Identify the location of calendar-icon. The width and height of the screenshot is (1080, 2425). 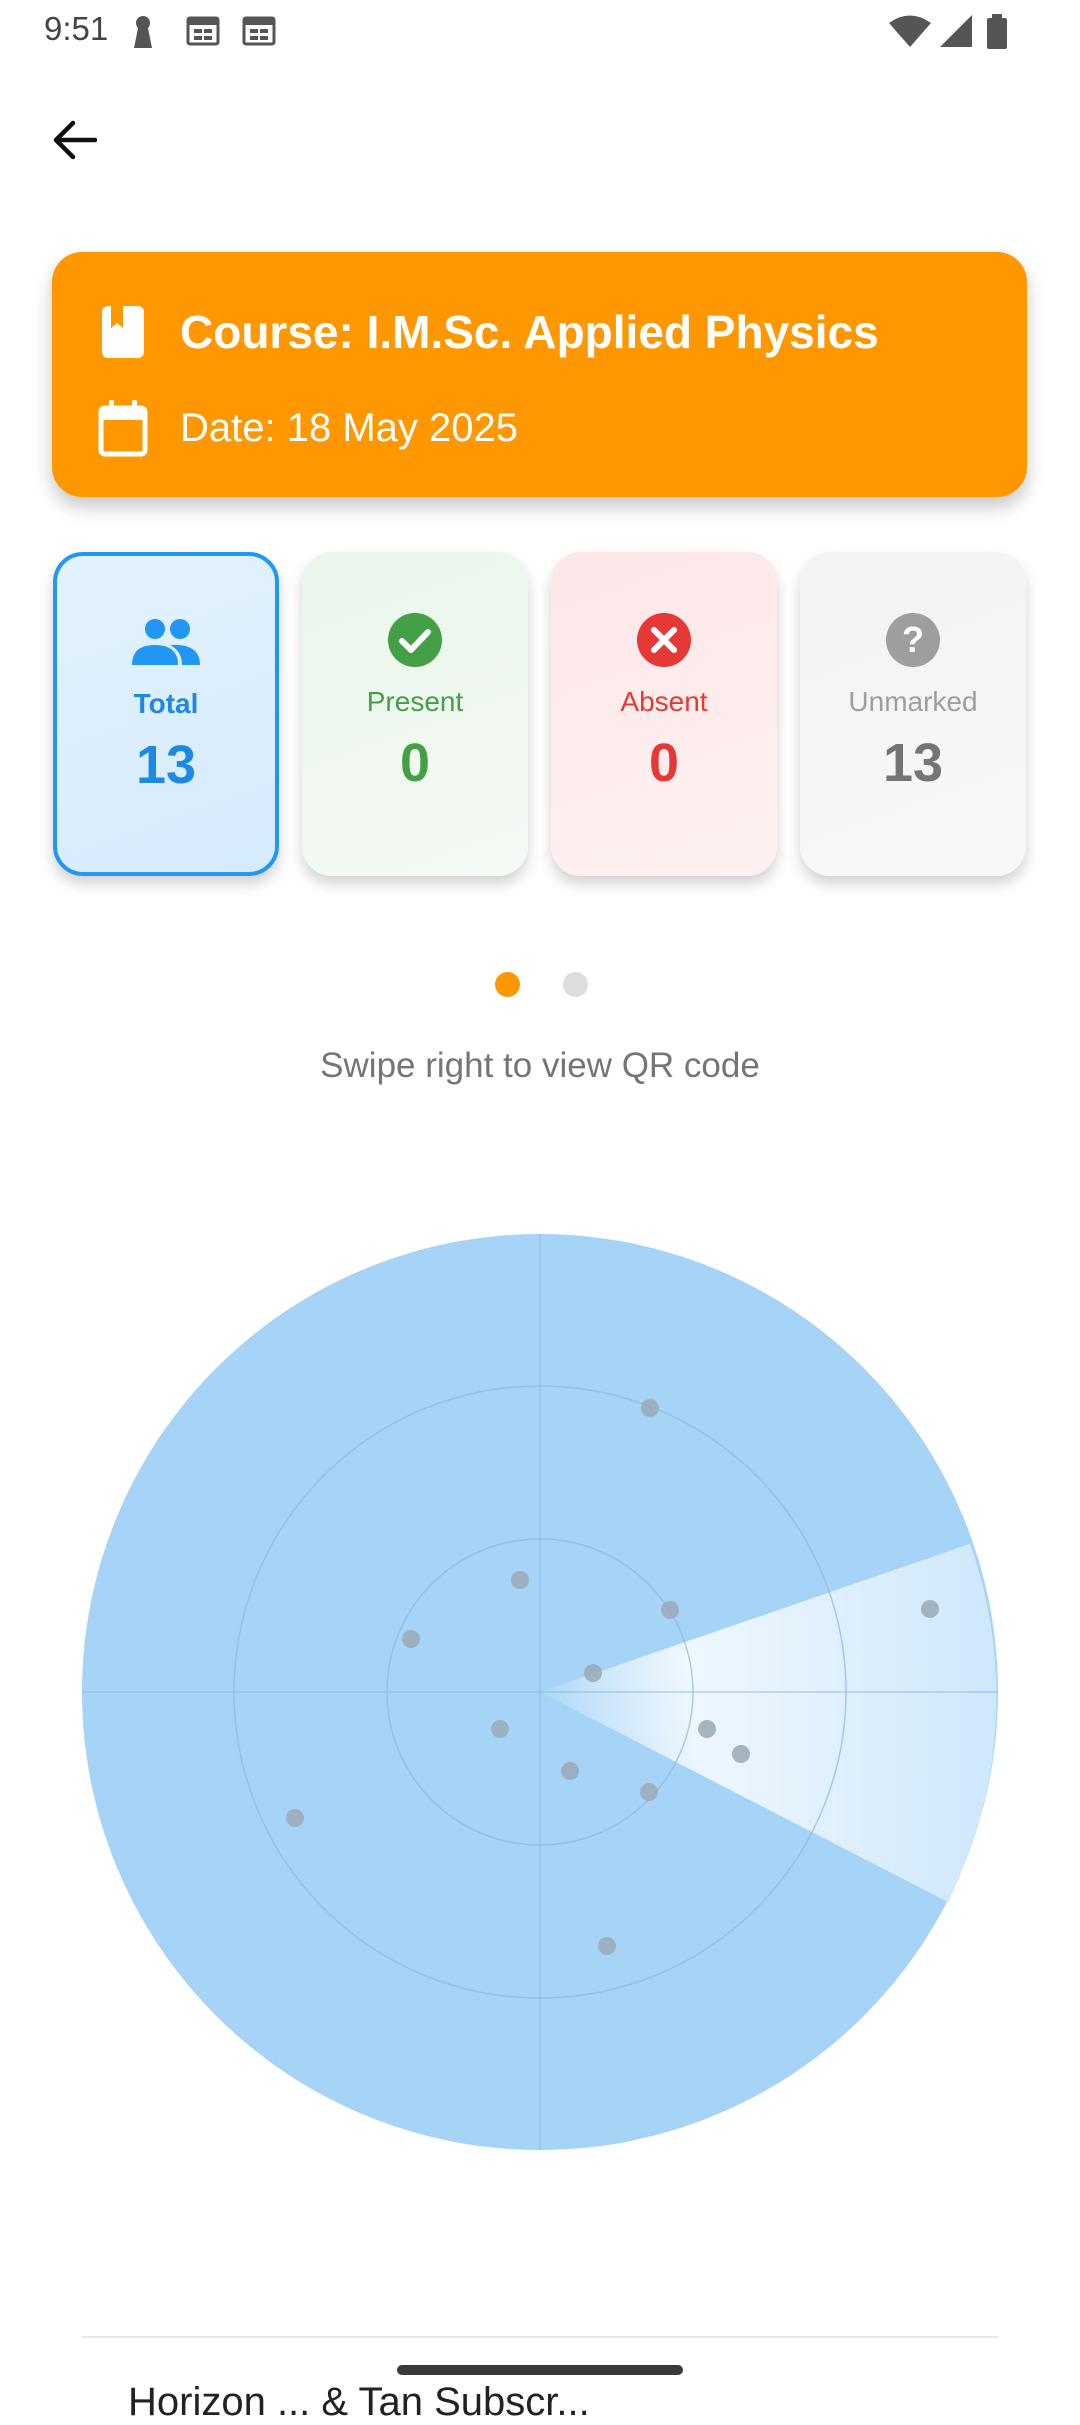
(123, 428).